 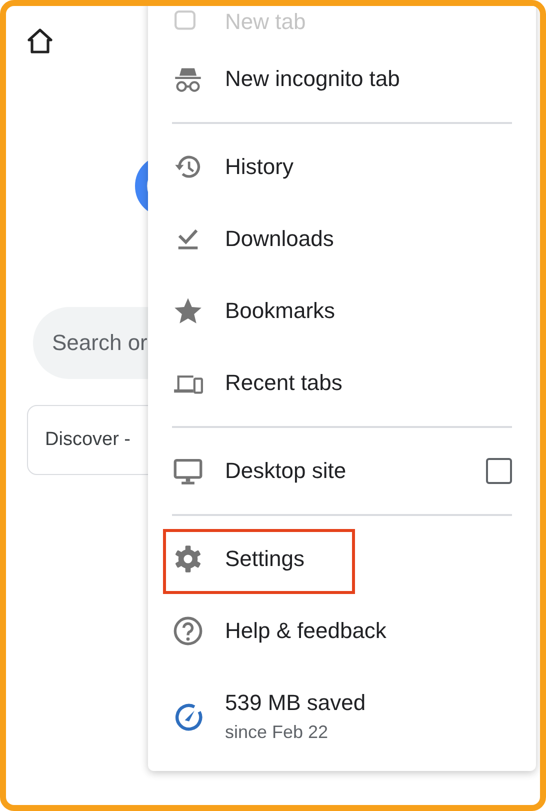 What do you see at coordinates (342, 239) in the screenshot?
I see `menu-item: Downloads` at bounding box center [342, 239].